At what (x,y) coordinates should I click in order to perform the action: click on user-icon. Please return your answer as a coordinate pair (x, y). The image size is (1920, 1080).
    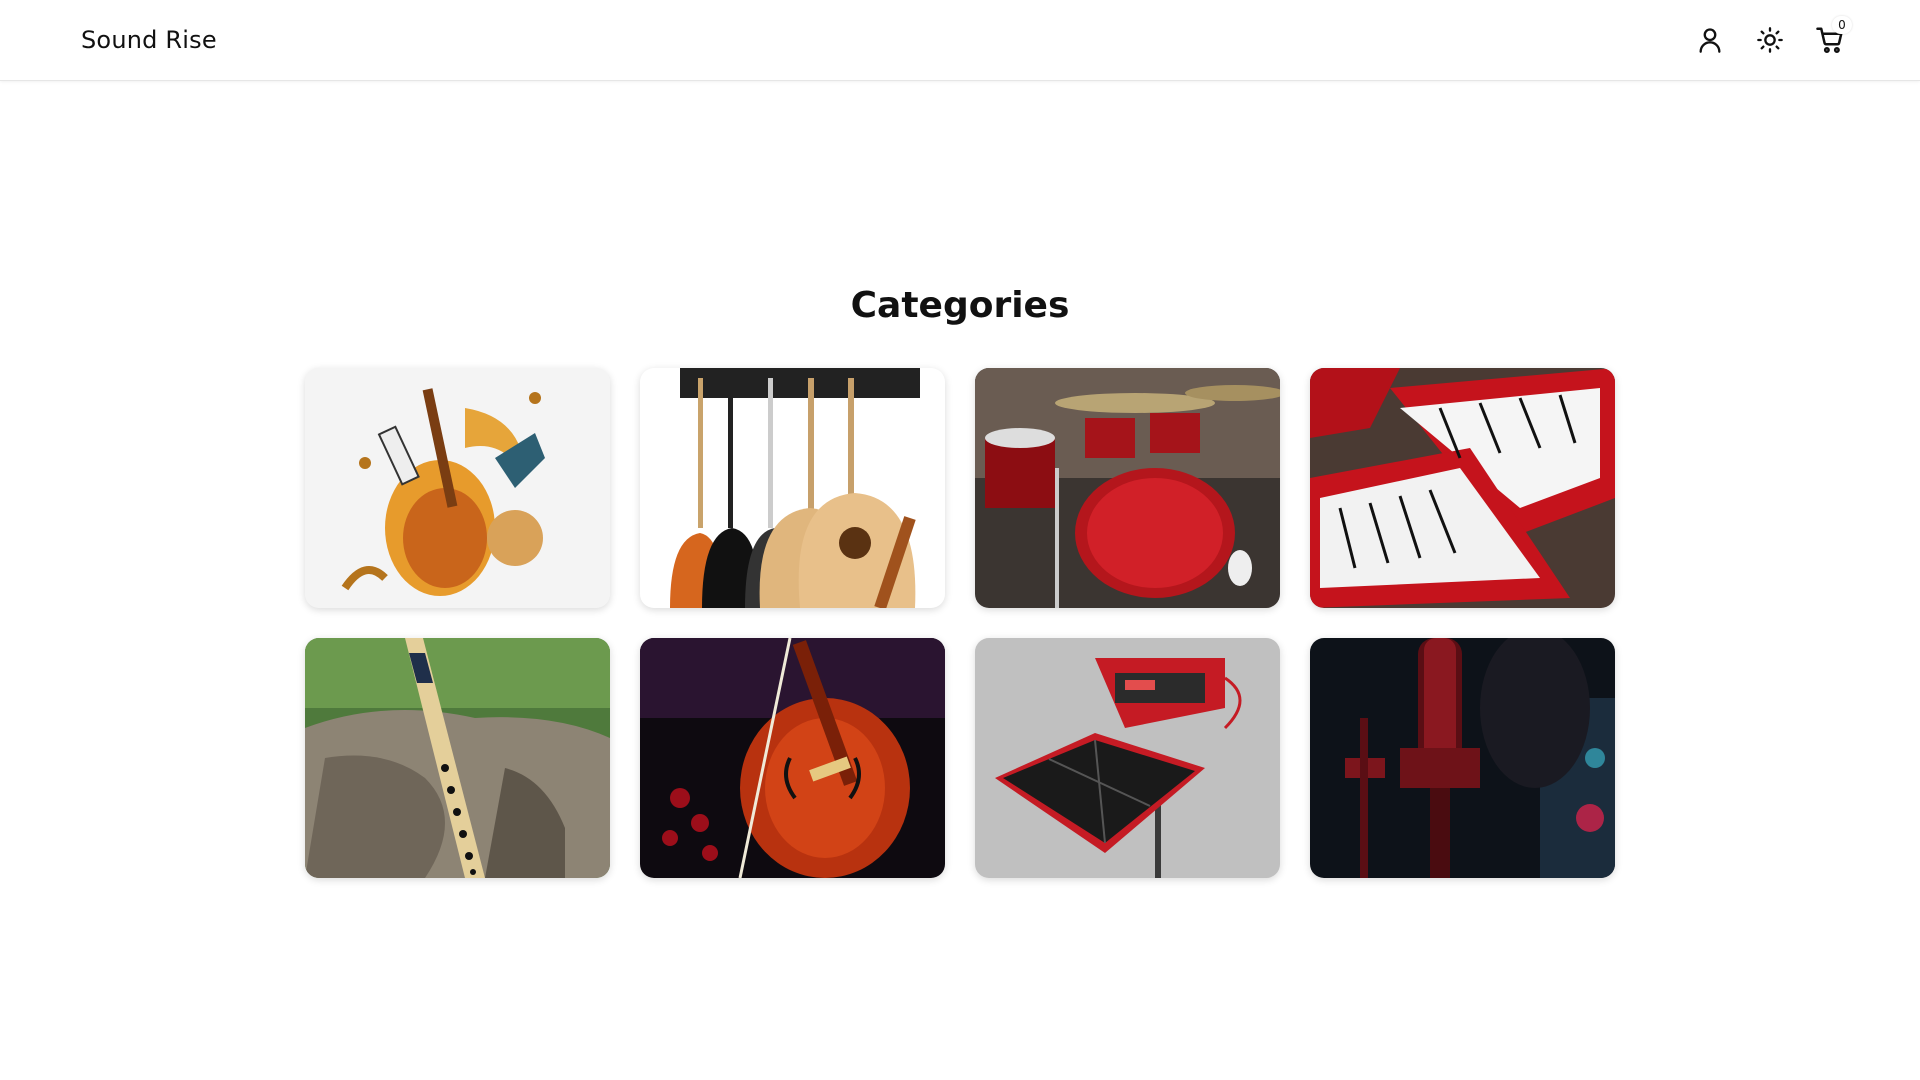
    Looking at the image, I should click on (1710, 40).